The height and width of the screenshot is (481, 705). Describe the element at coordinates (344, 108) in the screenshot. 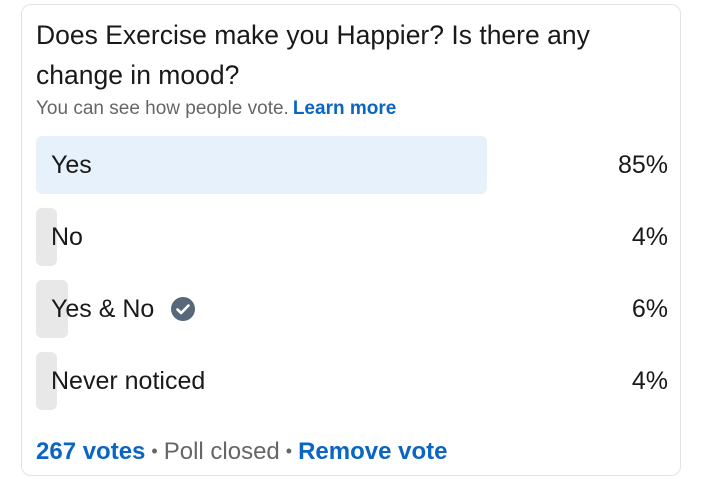

I see `learn-more-link: Learn more` at that location.